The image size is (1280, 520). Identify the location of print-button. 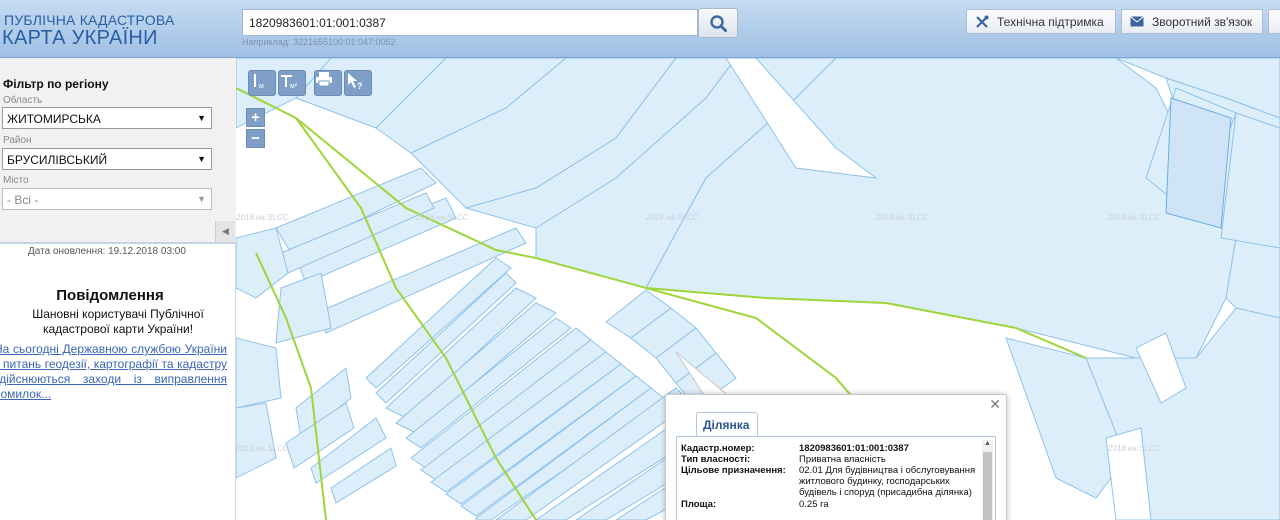
(328, 83).